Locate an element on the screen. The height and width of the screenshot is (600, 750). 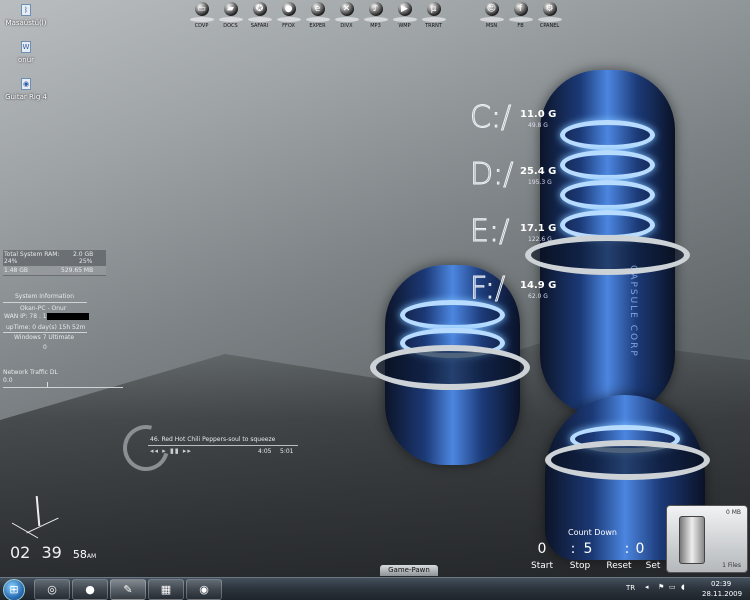
drive-free: 14.9 G is located at coordinates (538, 285).